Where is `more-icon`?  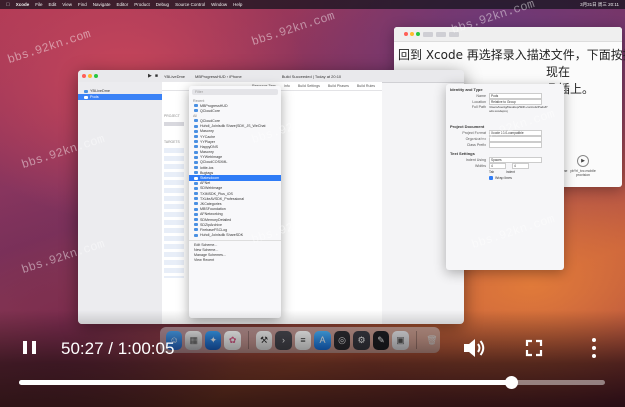 more-icon is located at coordinates (594, 340).